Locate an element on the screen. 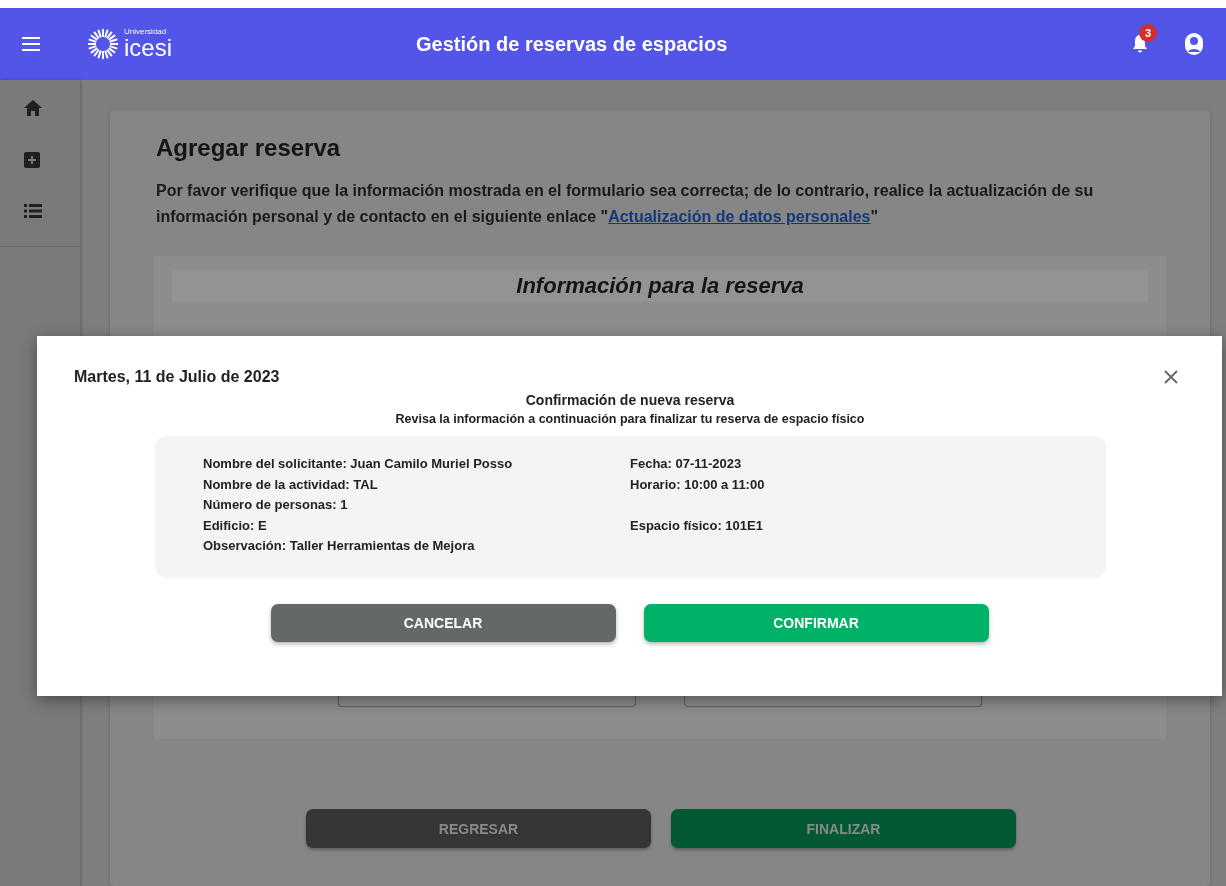  list-icon is located at coordinates (33, 211).